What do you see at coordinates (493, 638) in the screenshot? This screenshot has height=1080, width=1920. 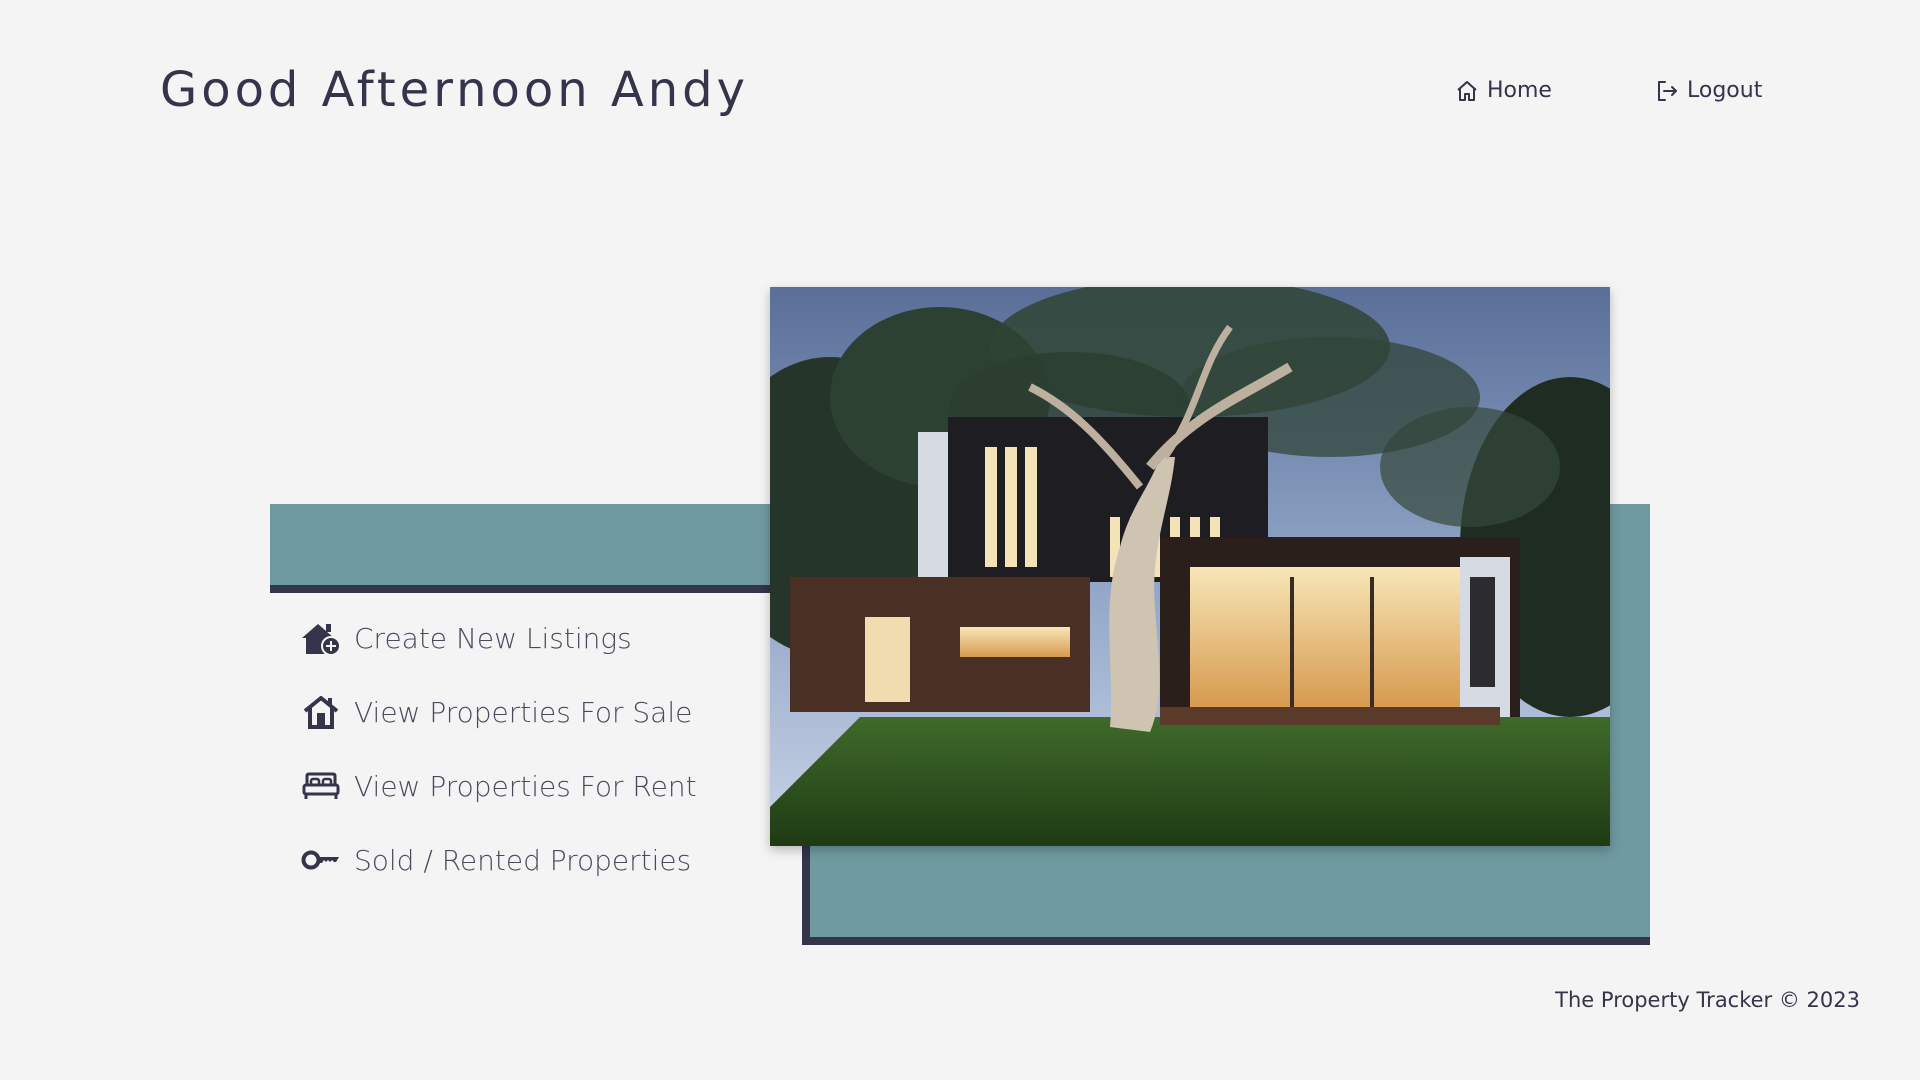 I see `menu-label-create-listings: Create New Listings` at bounding box center [493, 638].